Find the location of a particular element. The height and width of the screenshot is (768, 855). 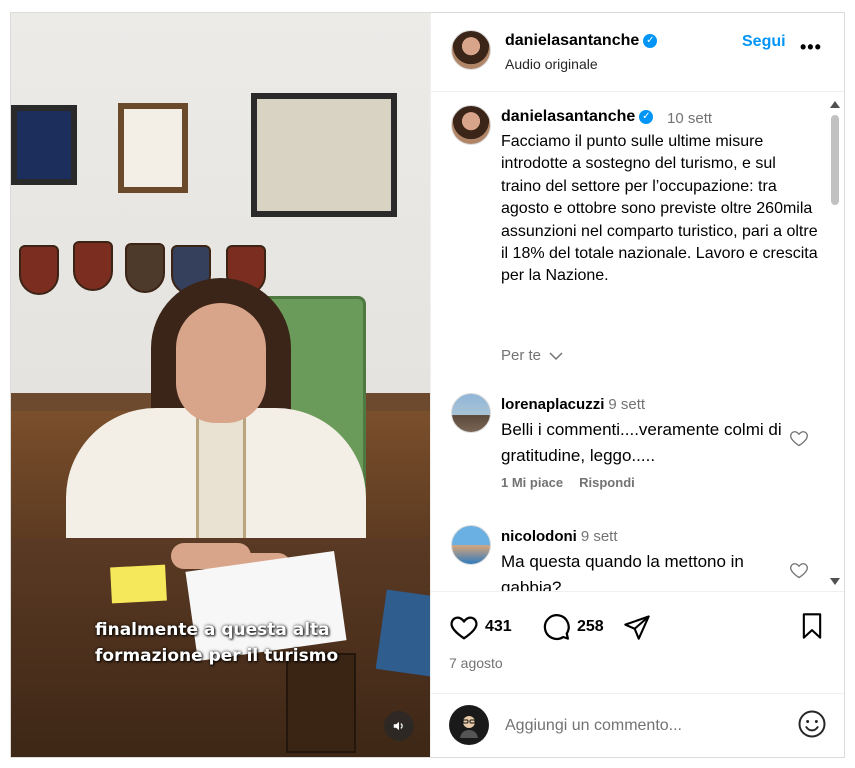

comment-input is located at coordinates (640, 726).